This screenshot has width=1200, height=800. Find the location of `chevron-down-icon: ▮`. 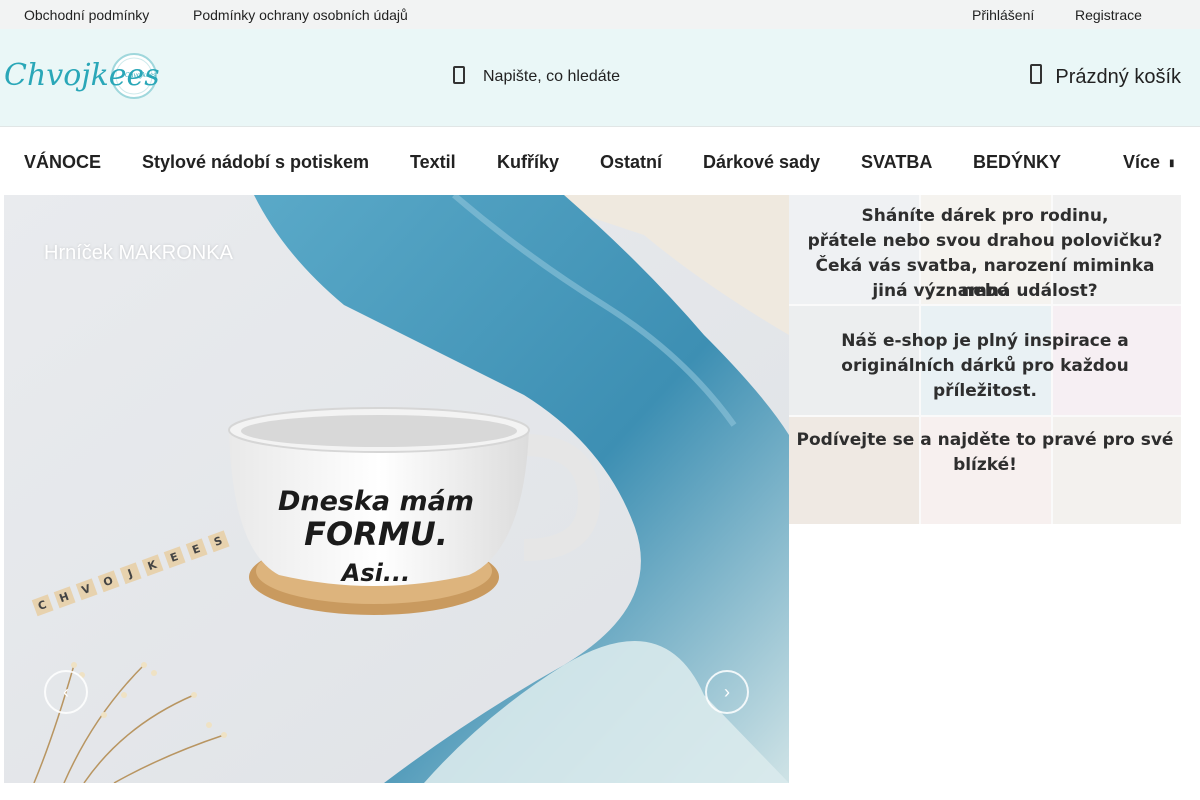

chevron-down-icon: ▮ is located at coordinates (1172, 163).